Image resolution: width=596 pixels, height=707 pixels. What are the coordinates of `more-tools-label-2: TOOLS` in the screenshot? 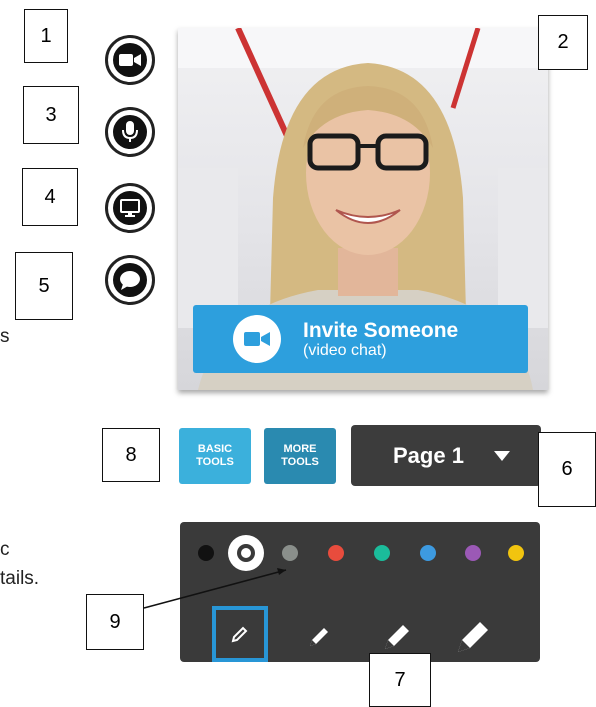 It's located at (300, 462).